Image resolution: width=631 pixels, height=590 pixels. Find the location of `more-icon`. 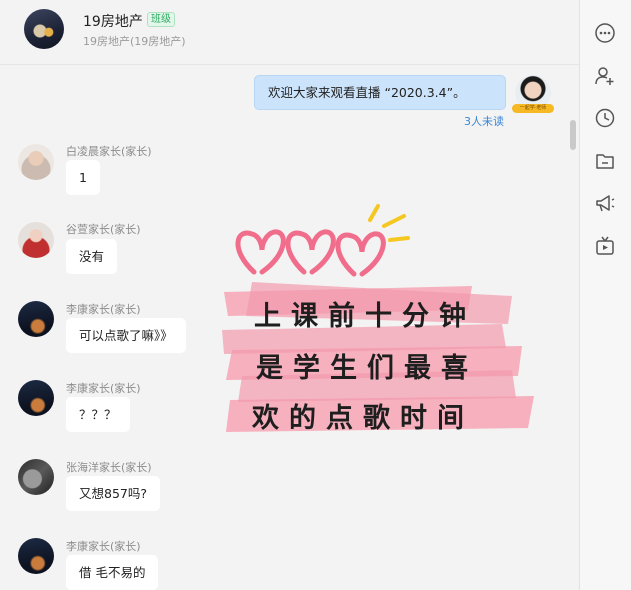

more-icon is located at coordinates (605, 33).